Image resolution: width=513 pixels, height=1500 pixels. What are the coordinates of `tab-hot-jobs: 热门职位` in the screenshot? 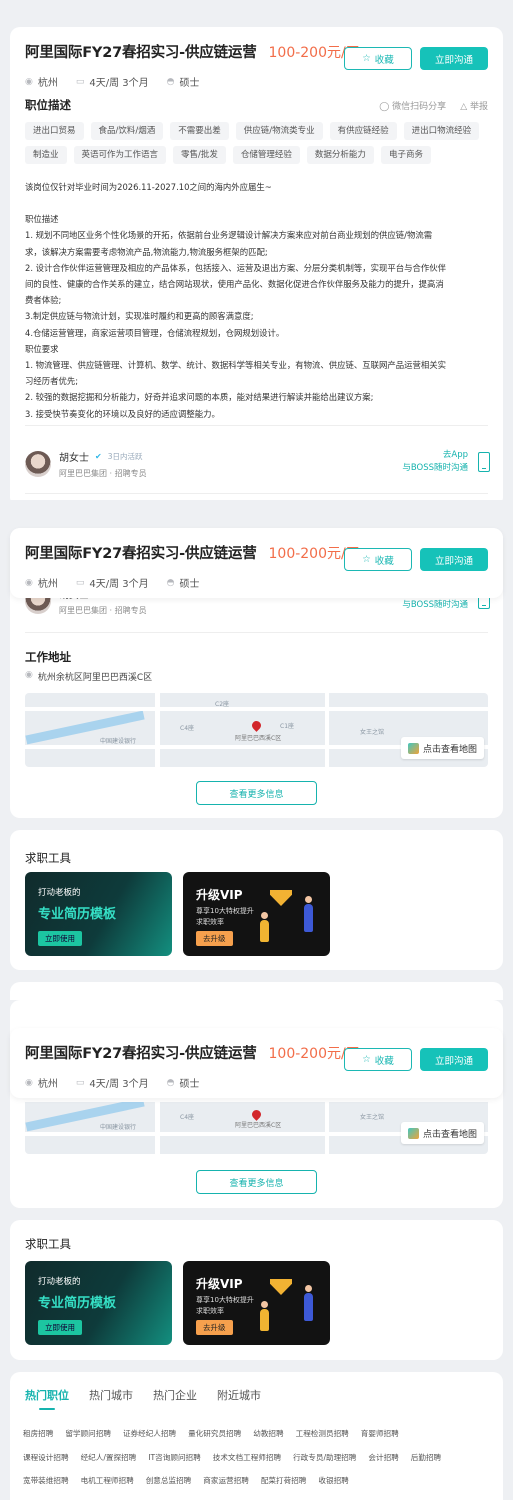 It's located at (47, 1398).